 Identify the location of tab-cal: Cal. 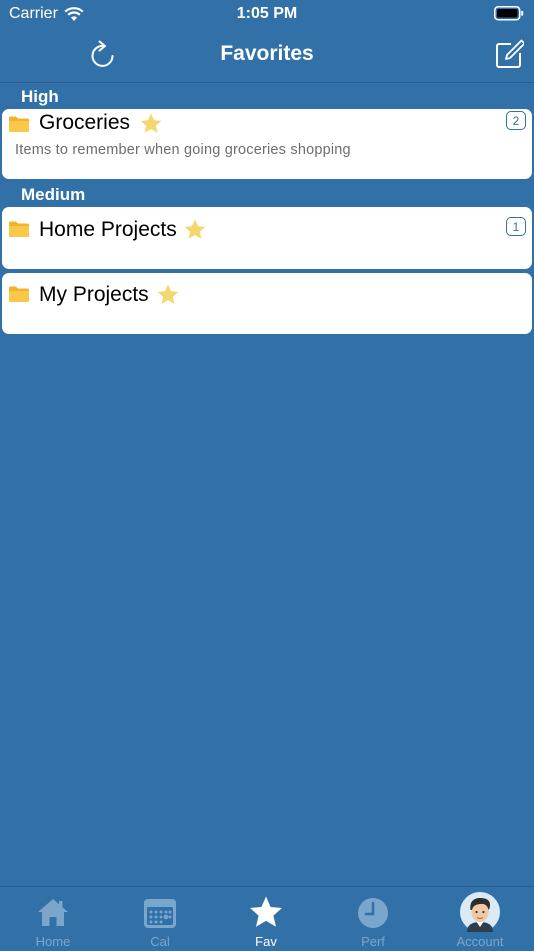
(160, 919).